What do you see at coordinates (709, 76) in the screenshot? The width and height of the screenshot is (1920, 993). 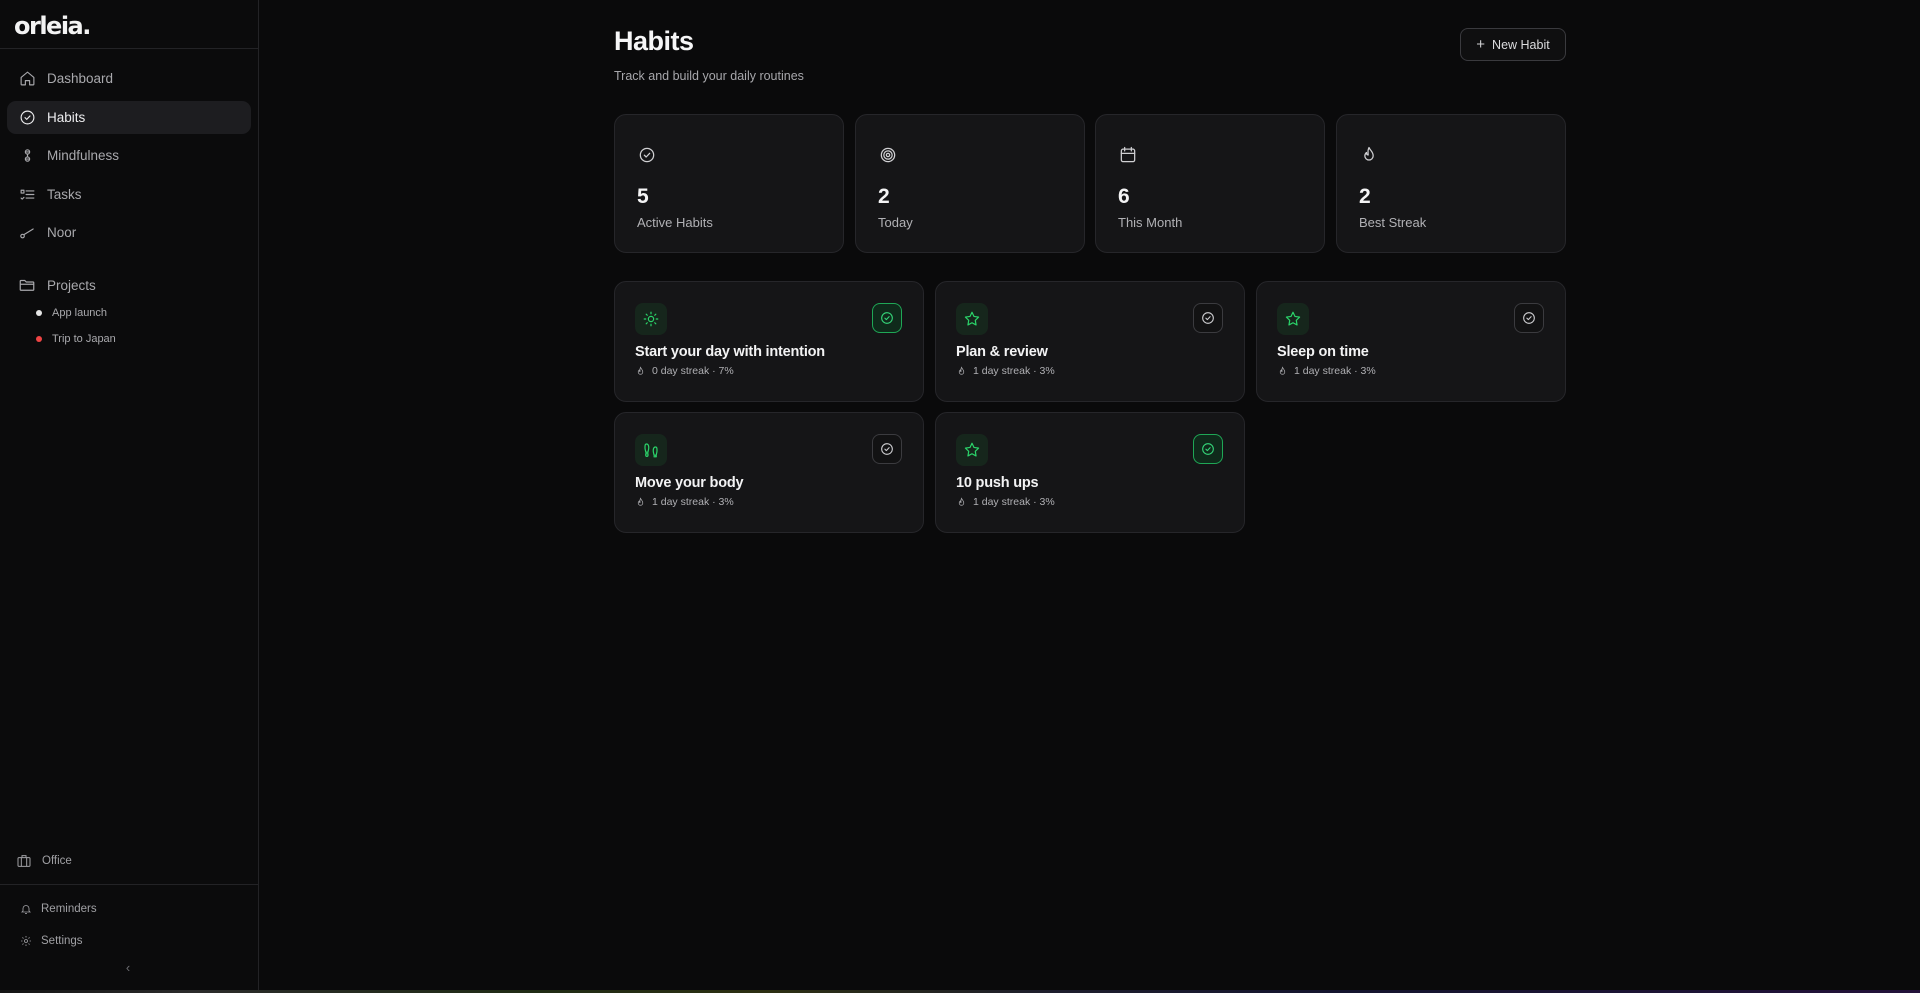 I see `page-subtitle: Track and build your daily routines` at bounding box center [709, 76].